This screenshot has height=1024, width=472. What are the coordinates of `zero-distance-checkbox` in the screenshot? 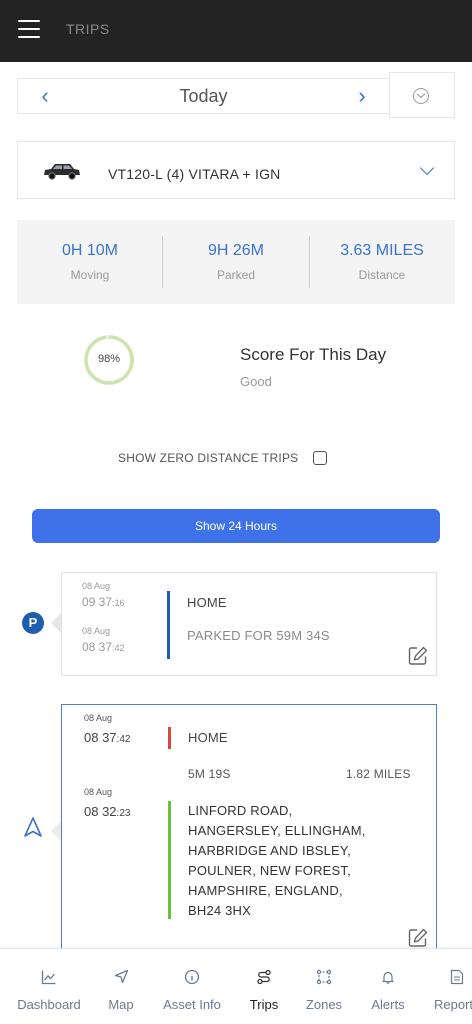 It's located at (320, 458).